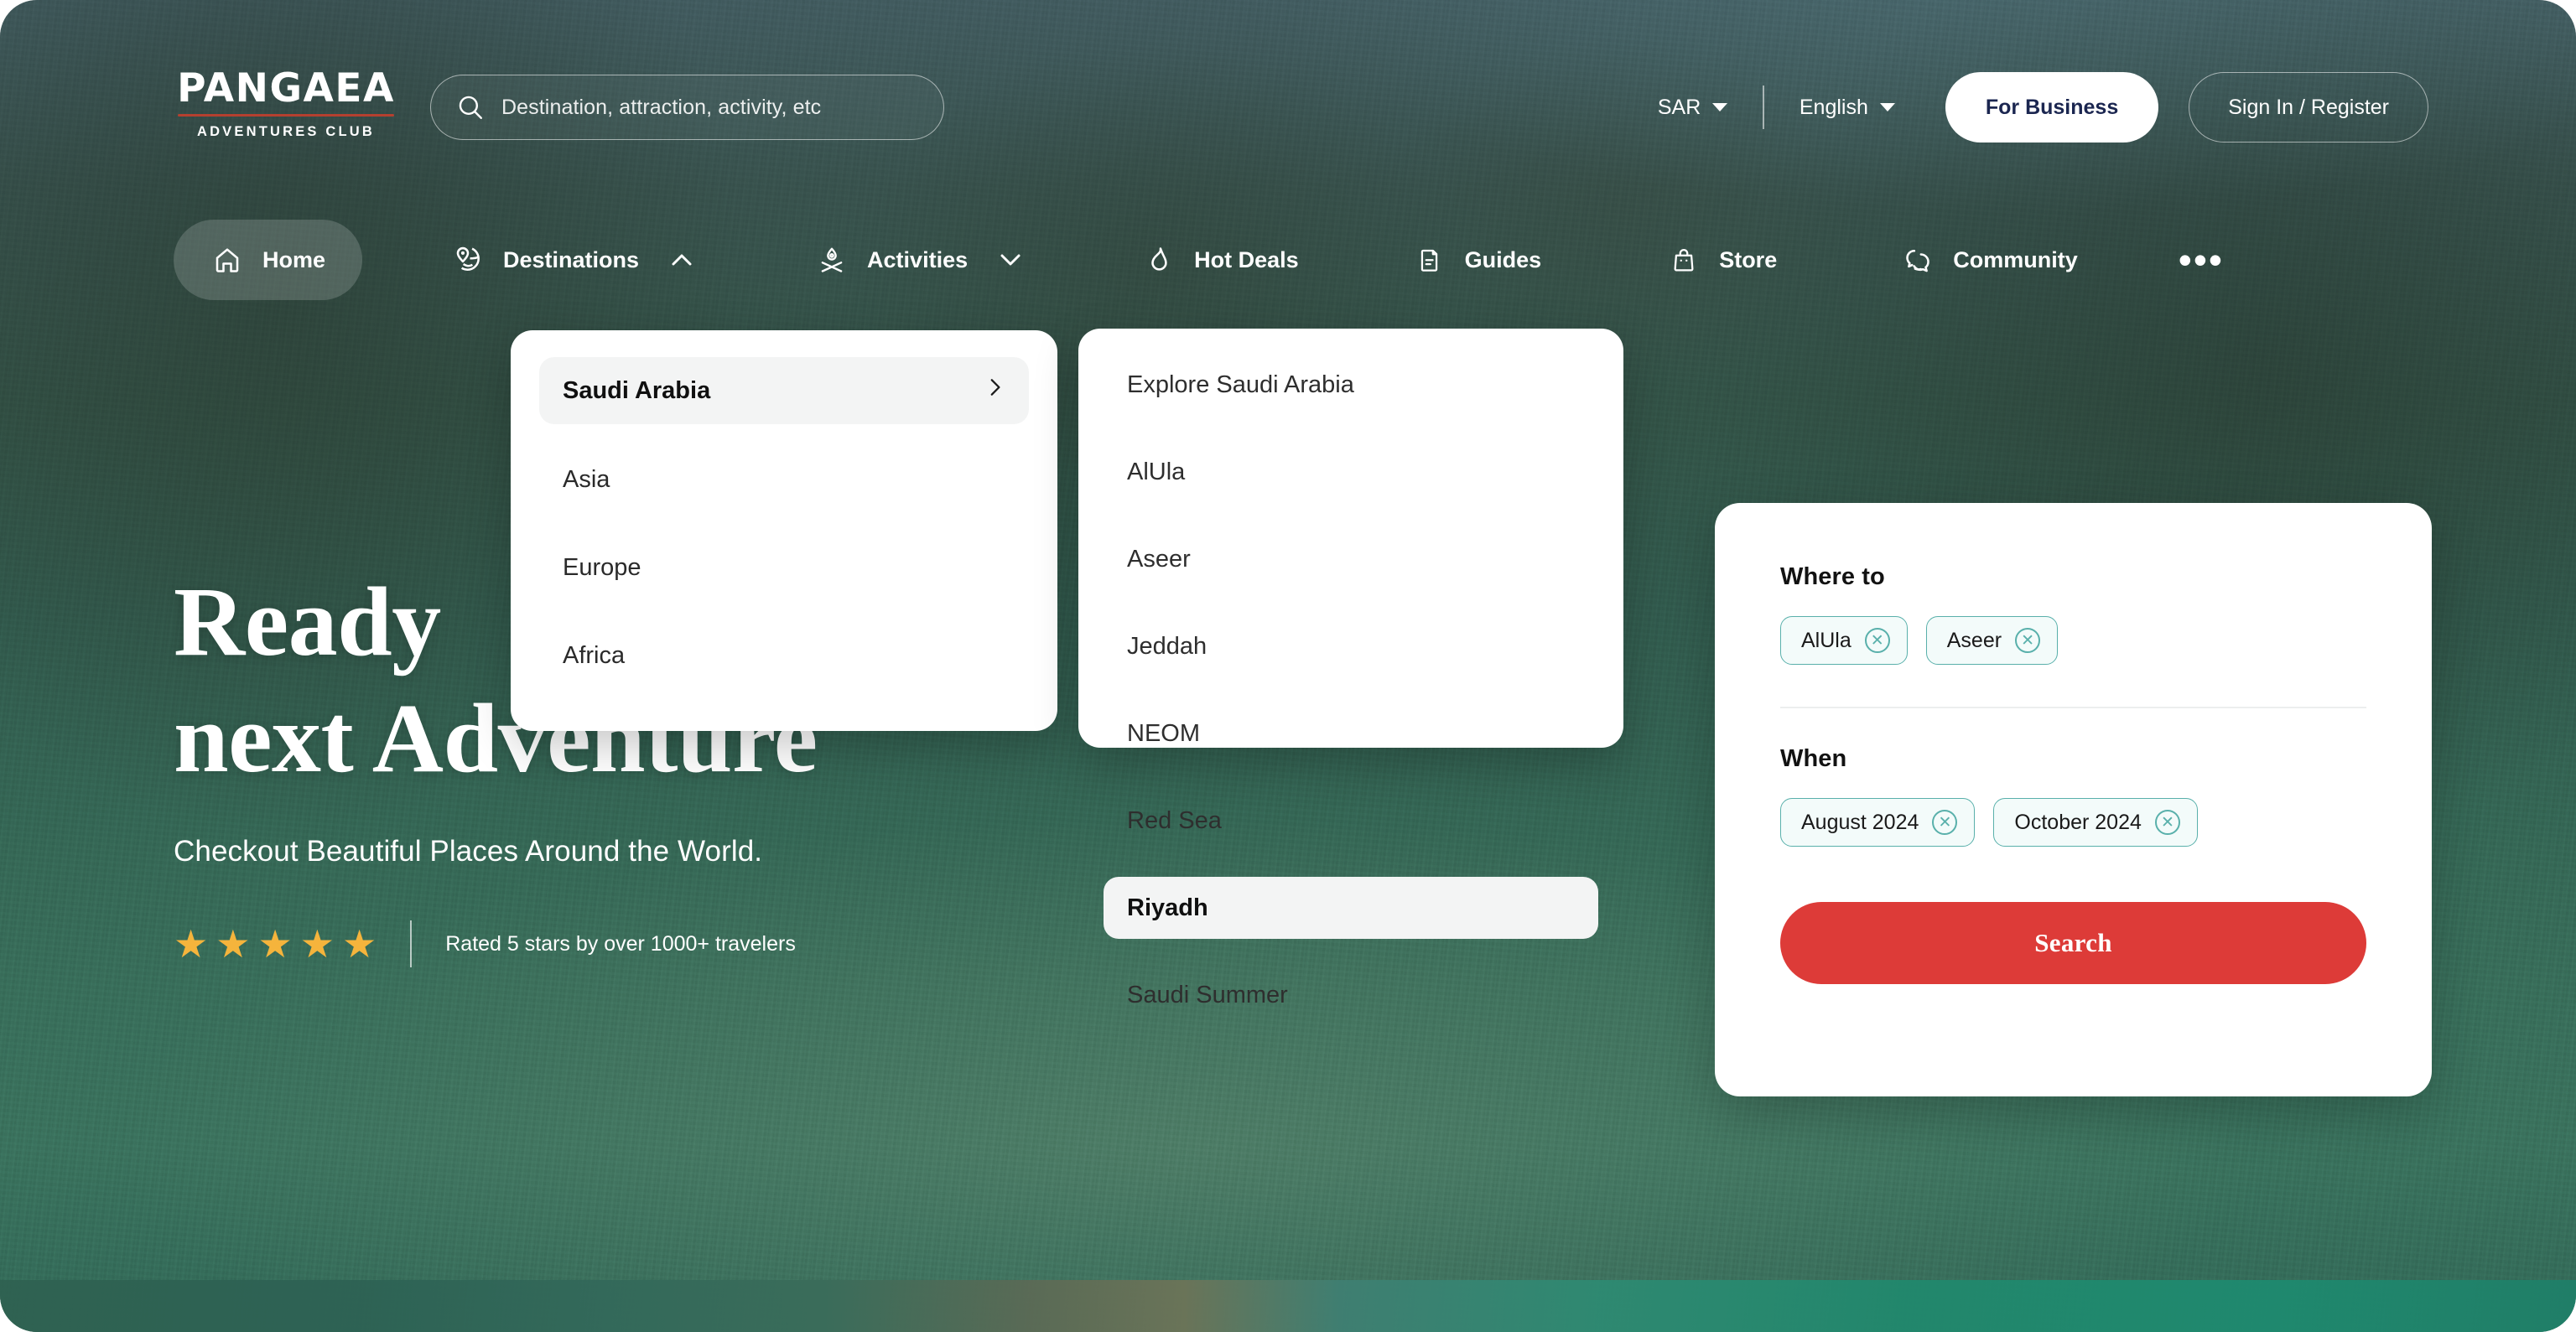 The width and height of the screenshot is (2576, 1332). I want to click on nav-item-store: Store, so click(1722, 260).